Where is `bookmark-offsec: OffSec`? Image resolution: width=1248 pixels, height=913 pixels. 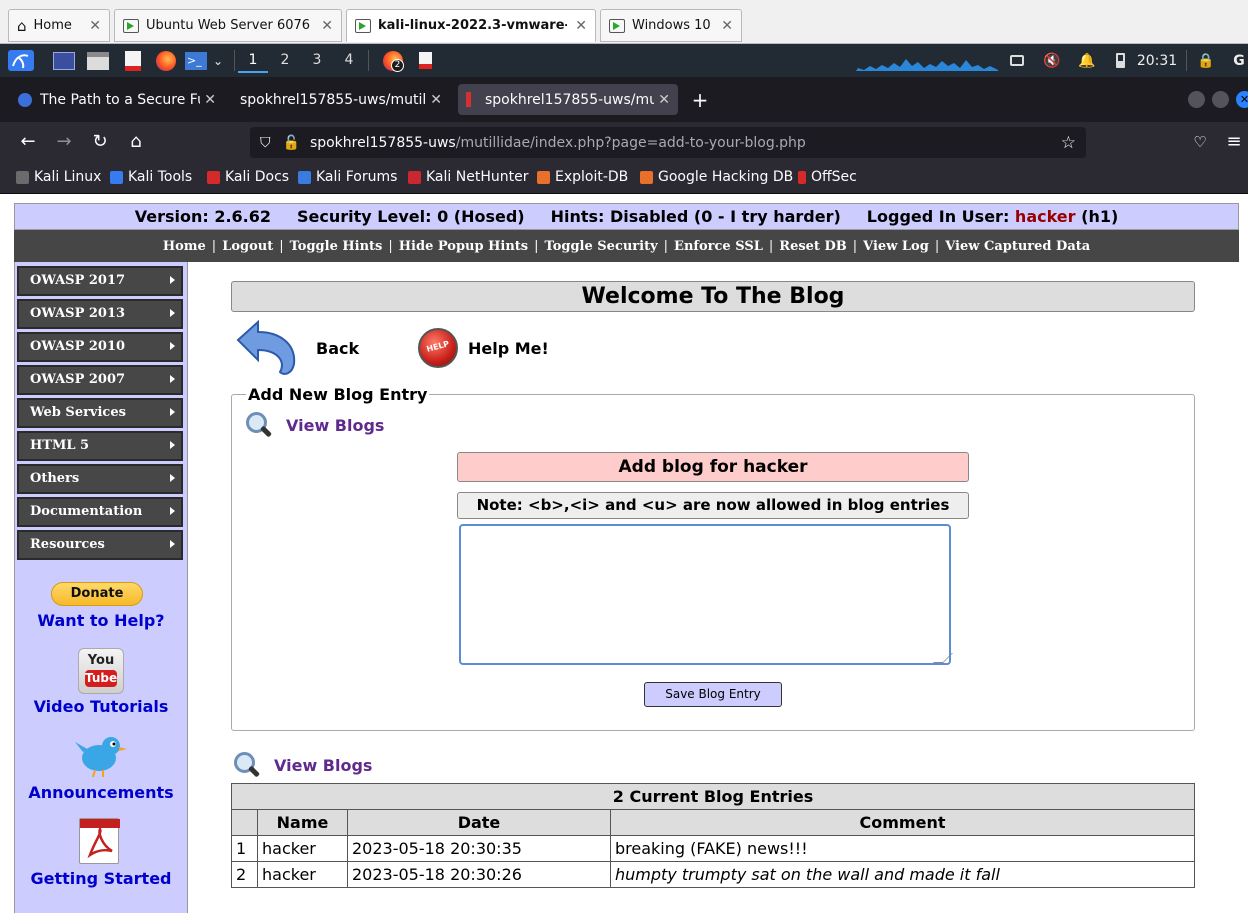
bookmark-offsec: OffSec is located at coordinates (827, 177).